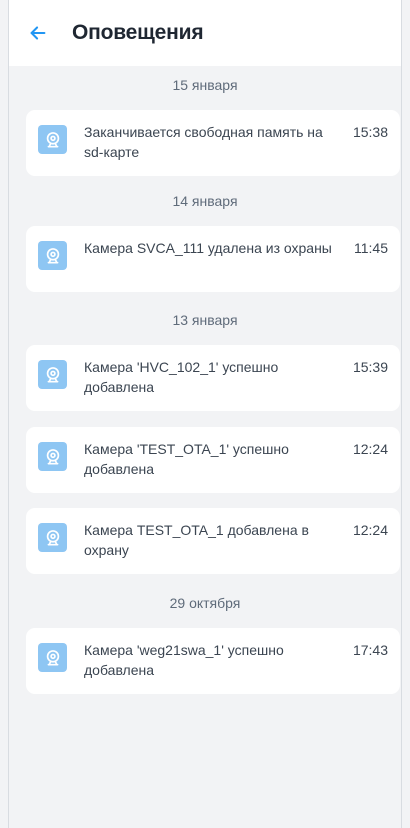 The width and height of the screenshot is (410, 828). I want to click on notification-text: Камера 'weg21swa_1' успешно добавлена, so click(184, 660).